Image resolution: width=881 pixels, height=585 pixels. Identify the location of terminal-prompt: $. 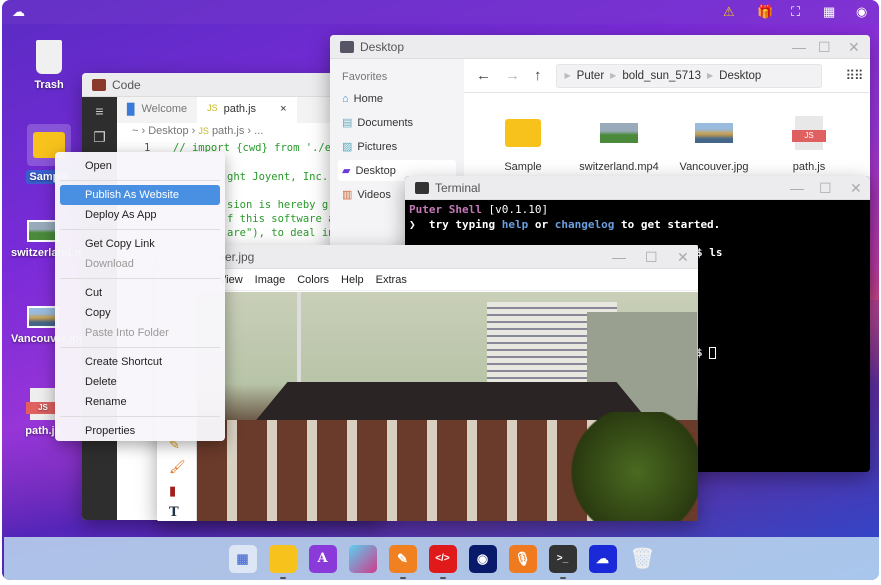
(706, 352).